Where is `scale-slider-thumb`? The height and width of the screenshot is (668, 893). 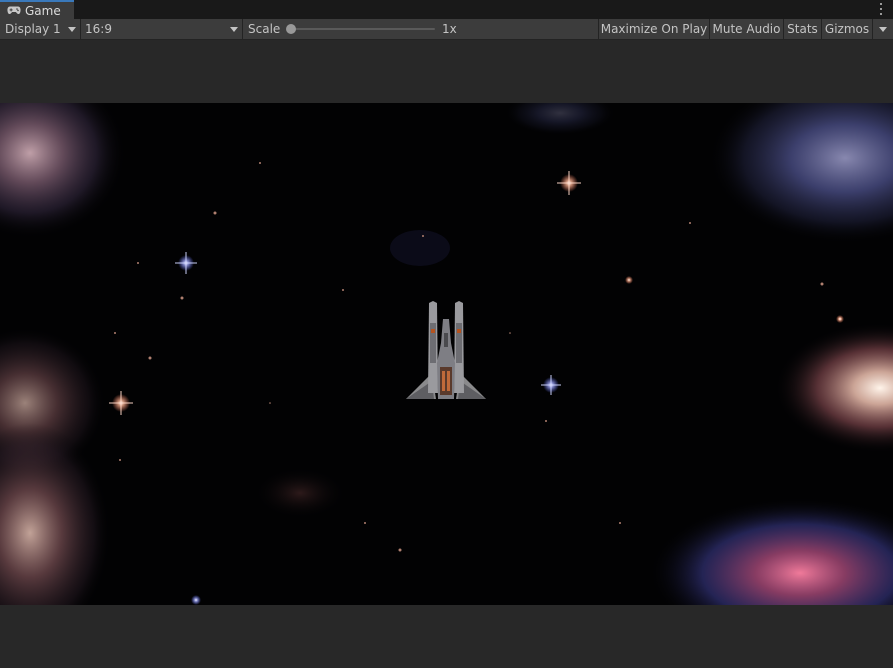 scale-slider-thumb is located at coordinates (291, 29).